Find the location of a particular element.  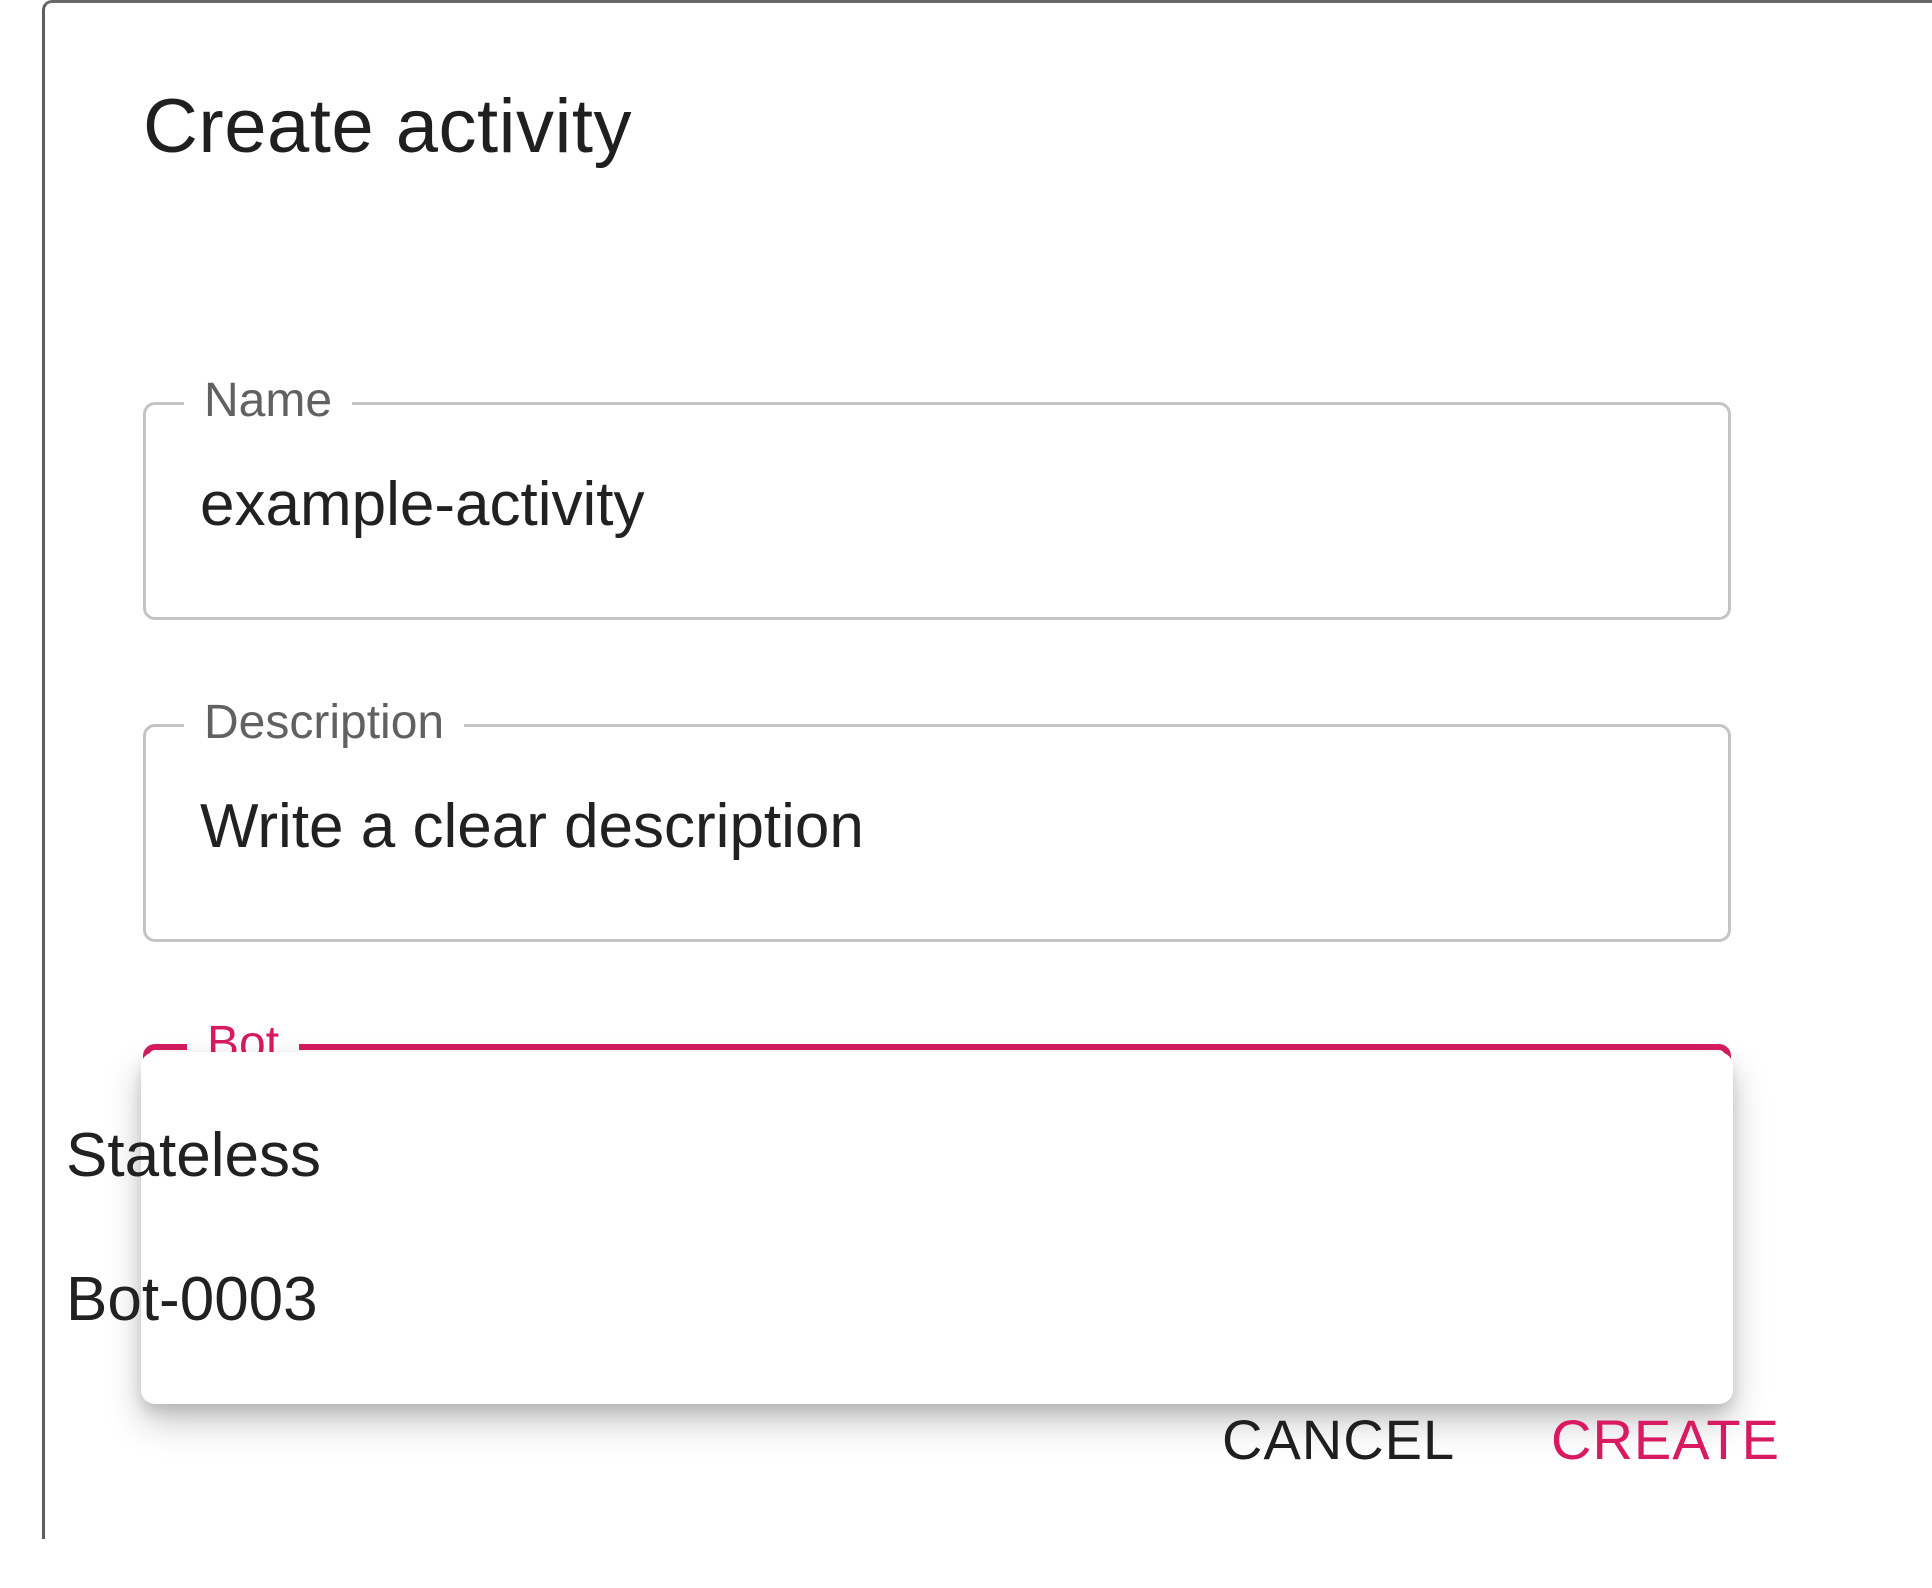

description-field-label: Description is located at coordinates (324, 723).